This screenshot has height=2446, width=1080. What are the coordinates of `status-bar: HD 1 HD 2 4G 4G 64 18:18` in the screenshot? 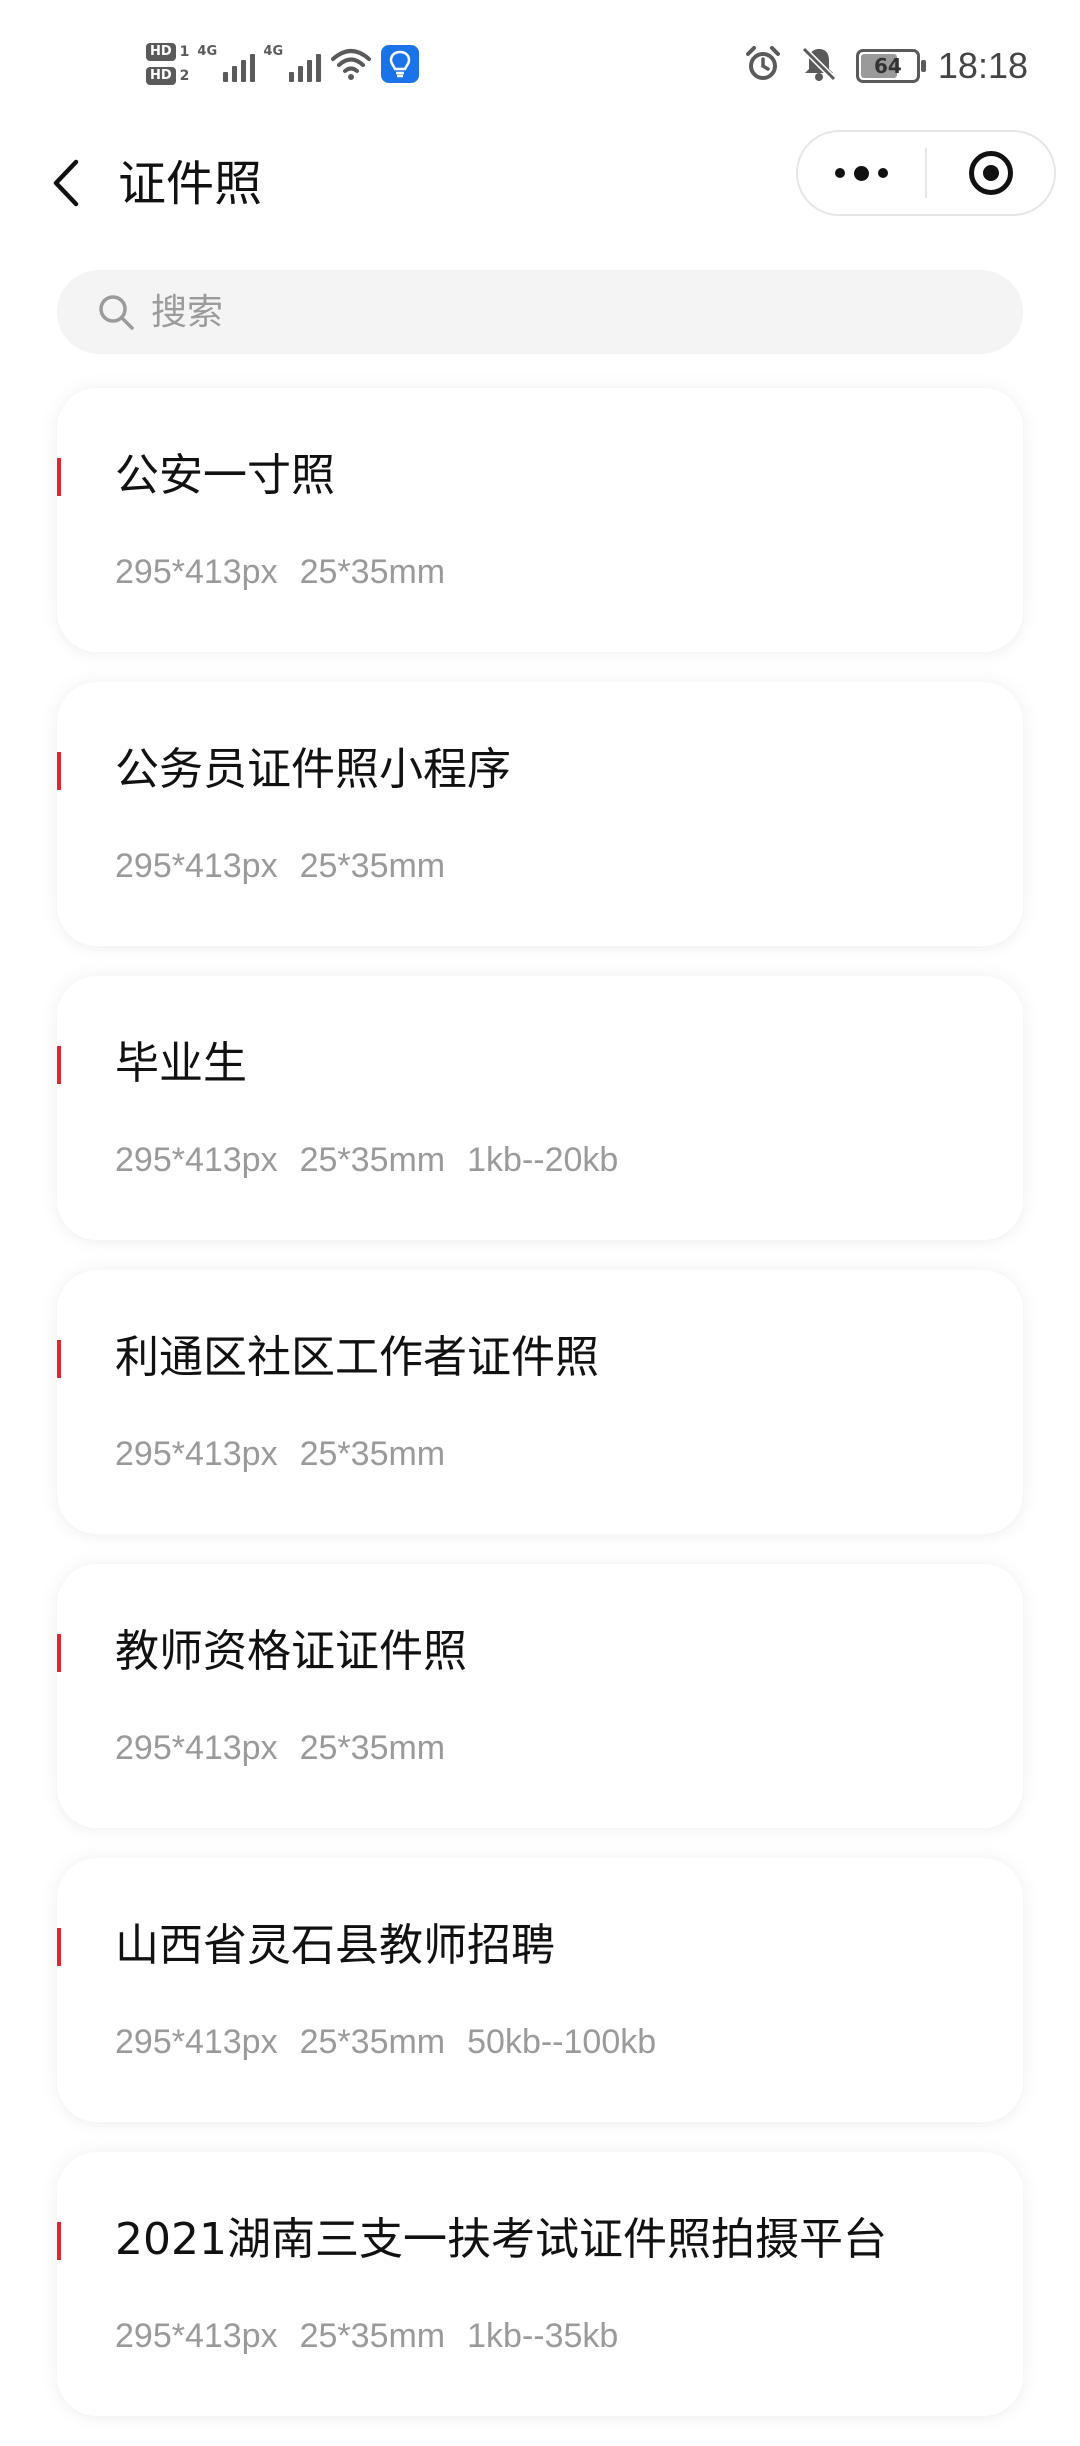 It's located at (540, 65).